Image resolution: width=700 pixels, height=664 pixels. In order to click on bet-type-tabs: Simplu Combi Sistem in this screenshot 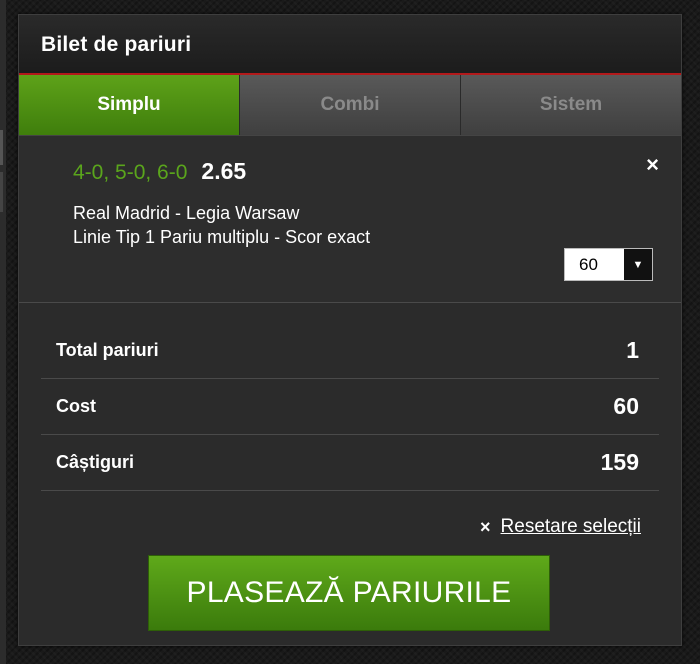, I will do `click(350, 105)`.